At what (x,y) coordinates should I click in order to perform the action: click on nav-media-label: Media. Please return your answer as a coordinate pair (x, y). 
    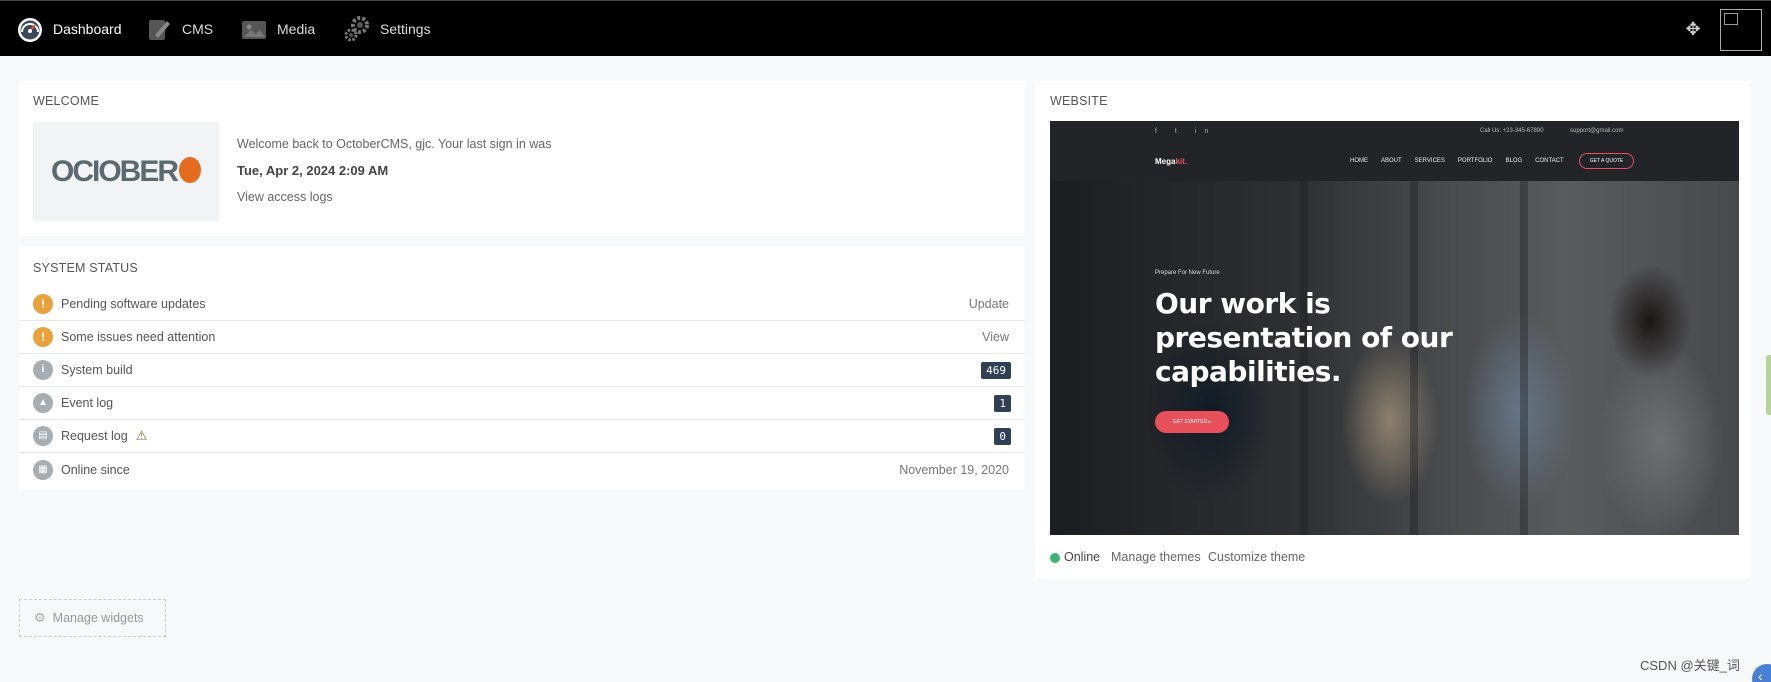
    Looking at the image, I should click on (296, 29).